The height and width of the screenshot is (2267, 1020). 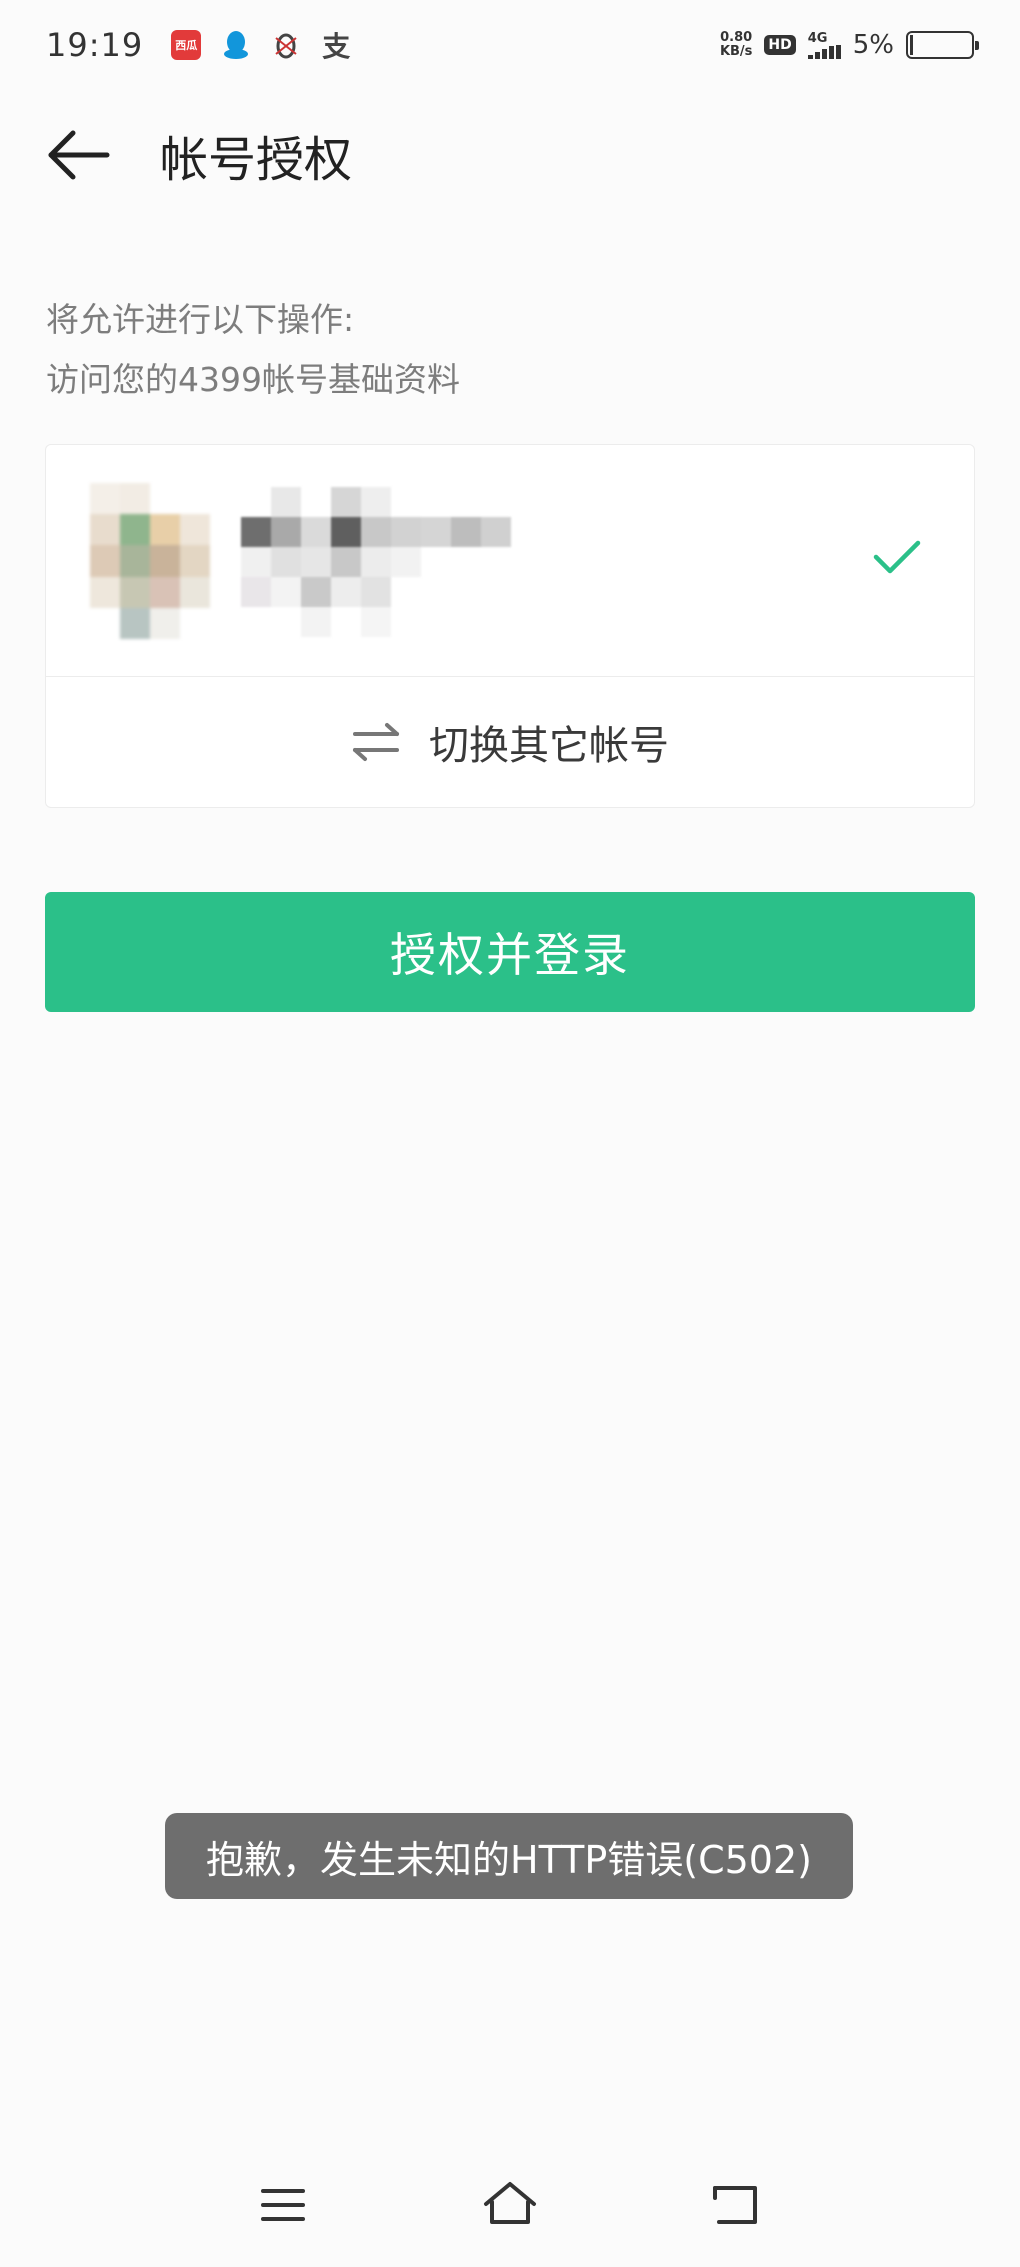 What do you see at coordinates (253, 379) in the screenshot?
I see `permission-item: 访问您的4399帐号基础资料` at bounding box center [253, 379].